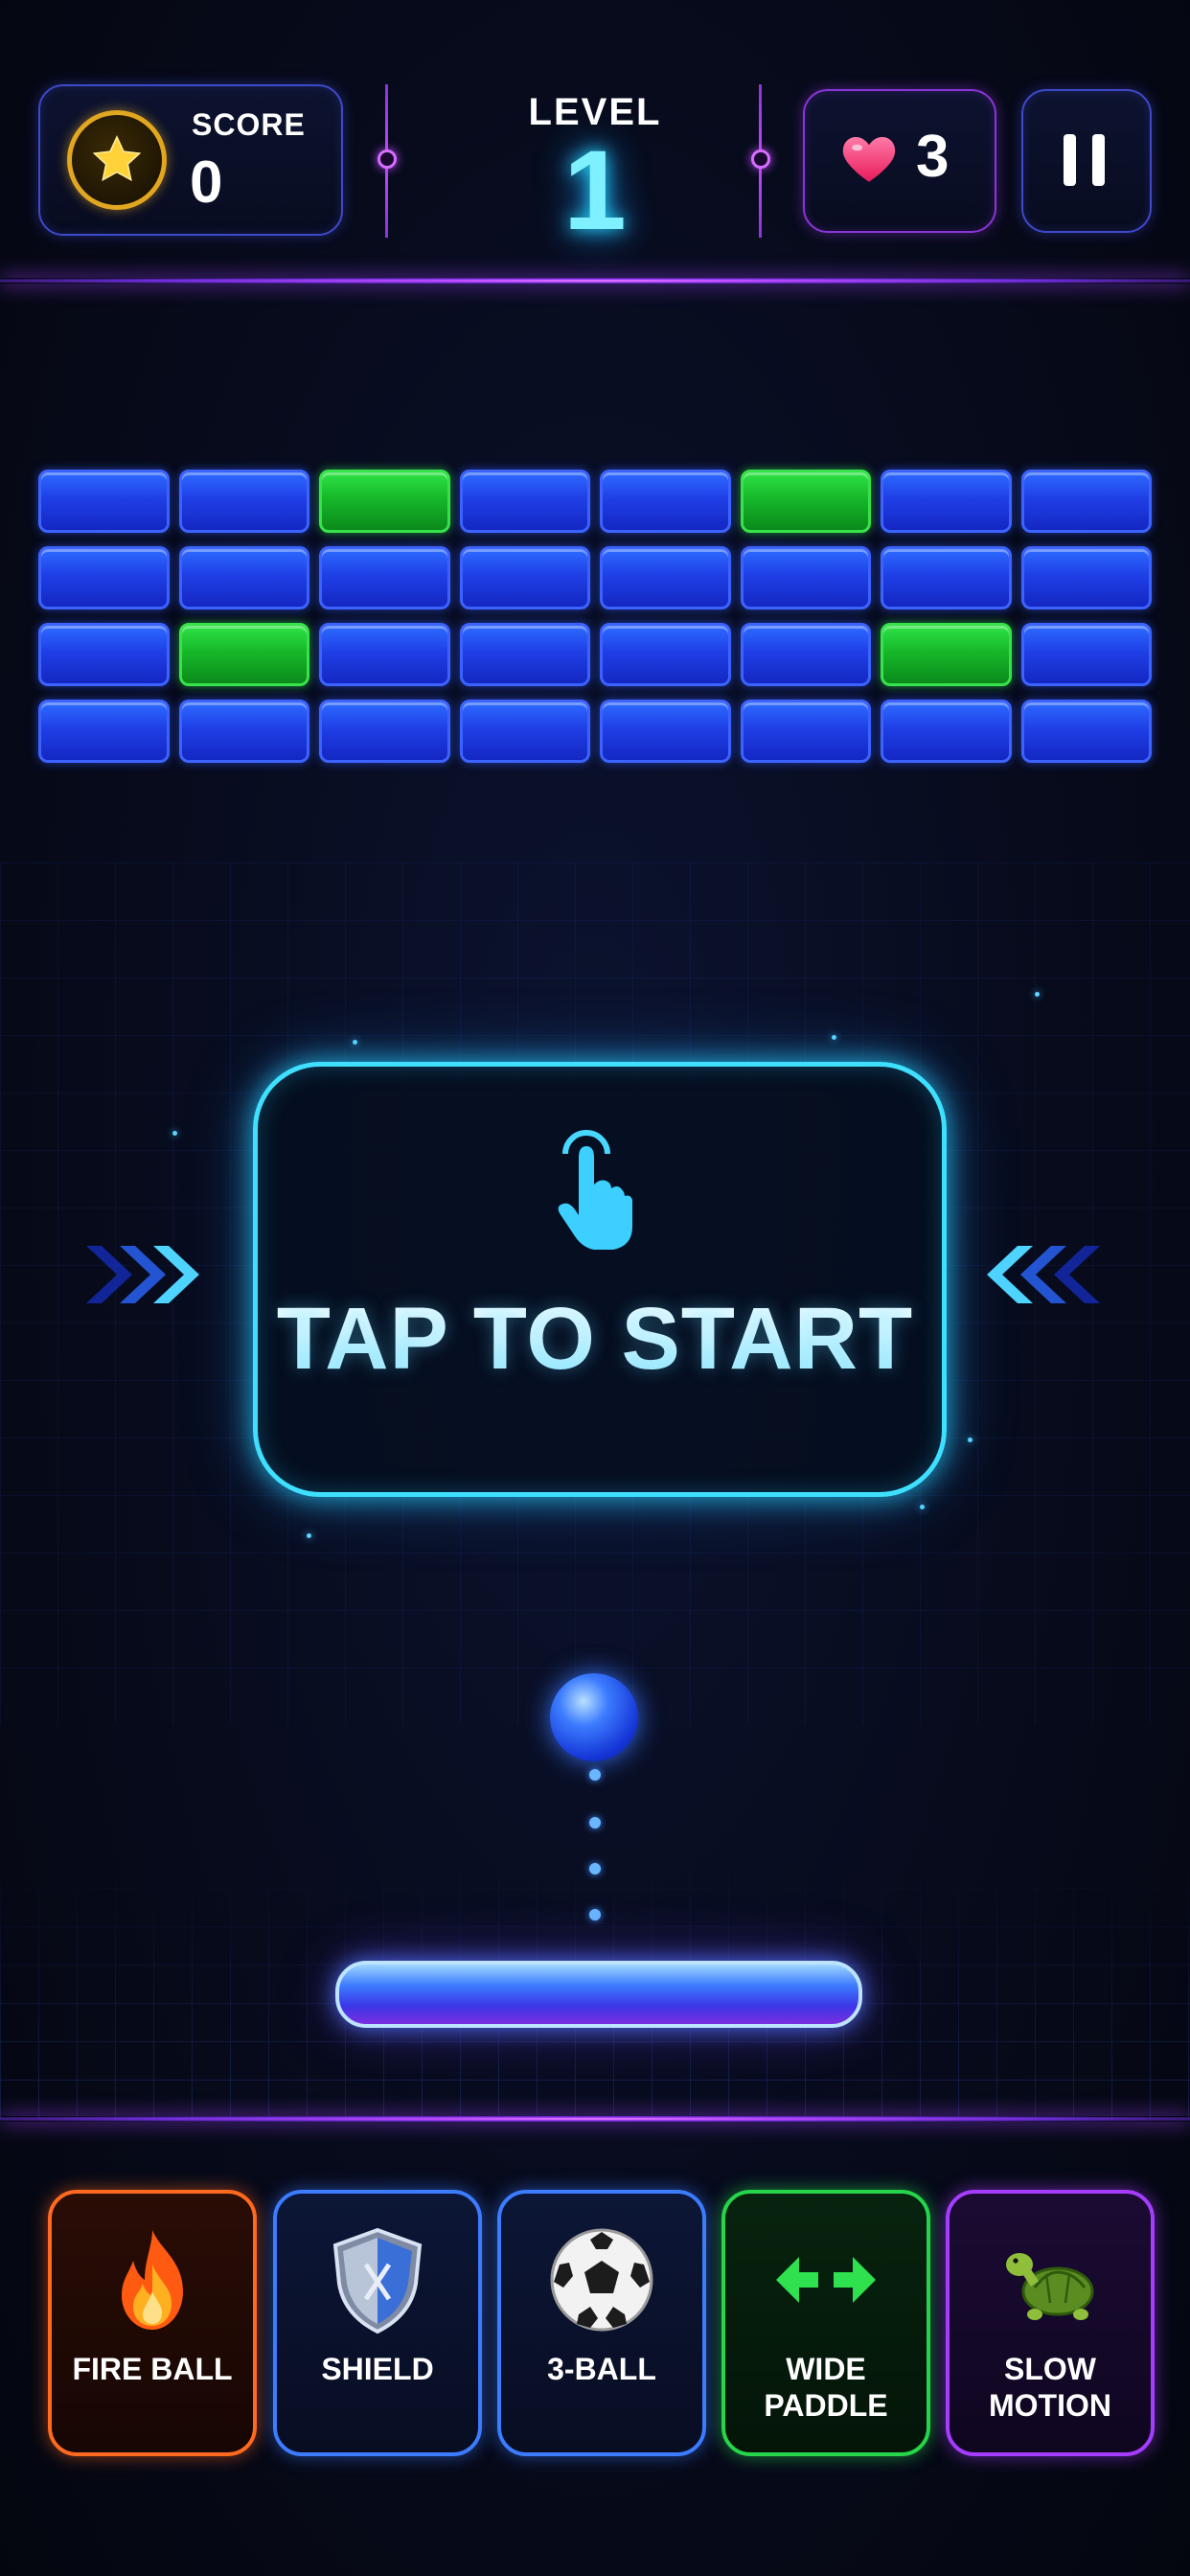 The image size is (1190, 2576). Describe the element at coordinates (595, 1339) in the screenshot. I see `tap-to-start-label: TAP TO START` at that location.